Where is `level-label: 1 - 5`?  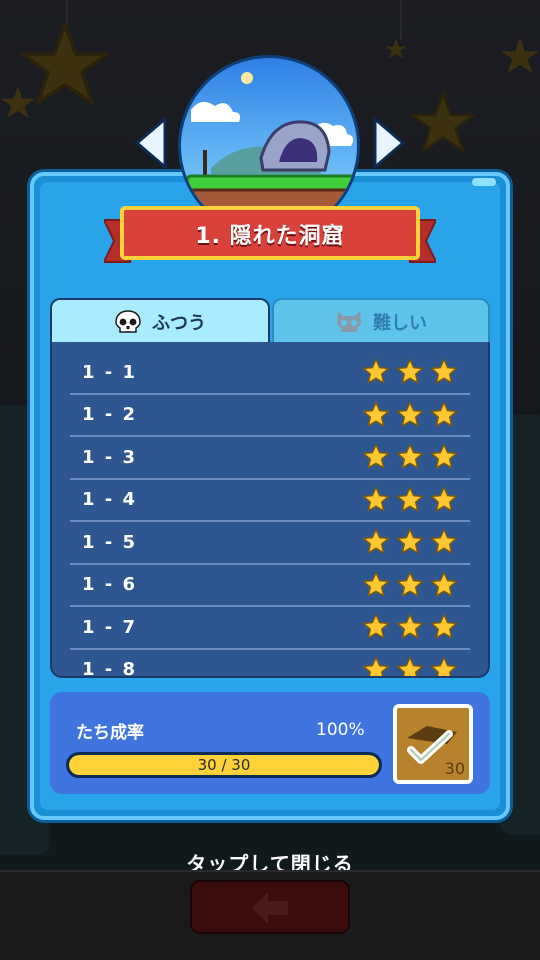
level-label: 1 - 5 is located at coordinates (110, 542).